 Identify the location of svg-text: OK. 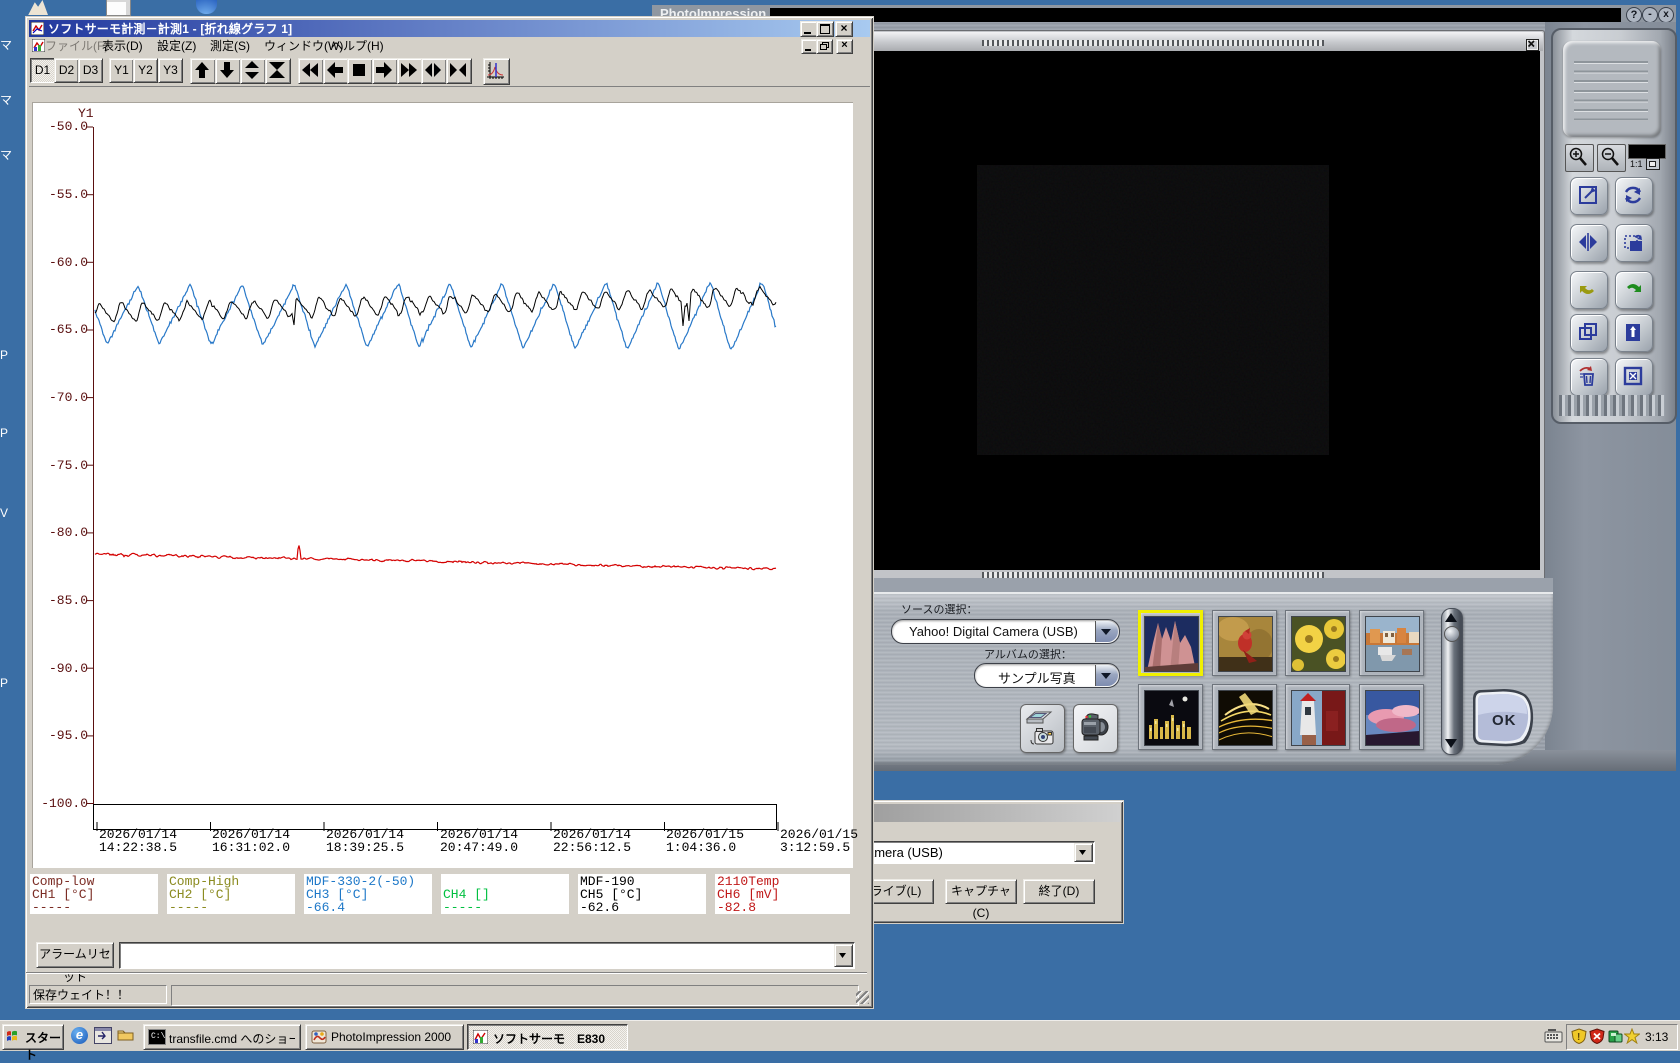
(1504, 720).